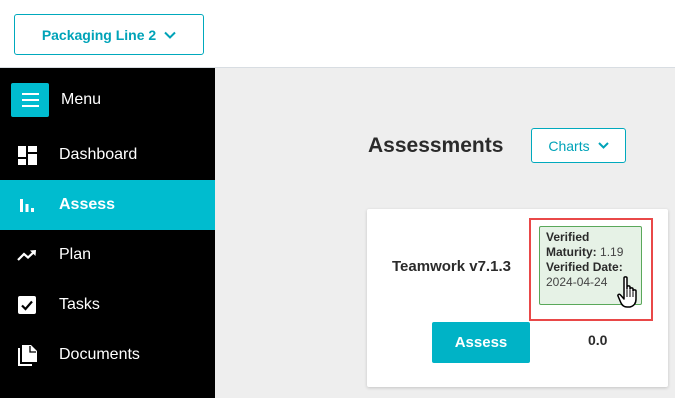  What do you see at coordinates (451, 266) in the screenshot?
I see `assessment-name: Teamwork v7.1.3` at bounding box center [451, 266].